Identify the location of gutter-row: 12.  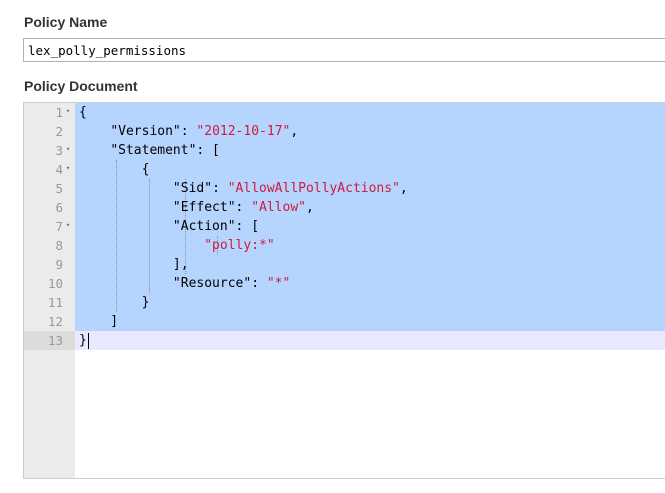
(49, 321).